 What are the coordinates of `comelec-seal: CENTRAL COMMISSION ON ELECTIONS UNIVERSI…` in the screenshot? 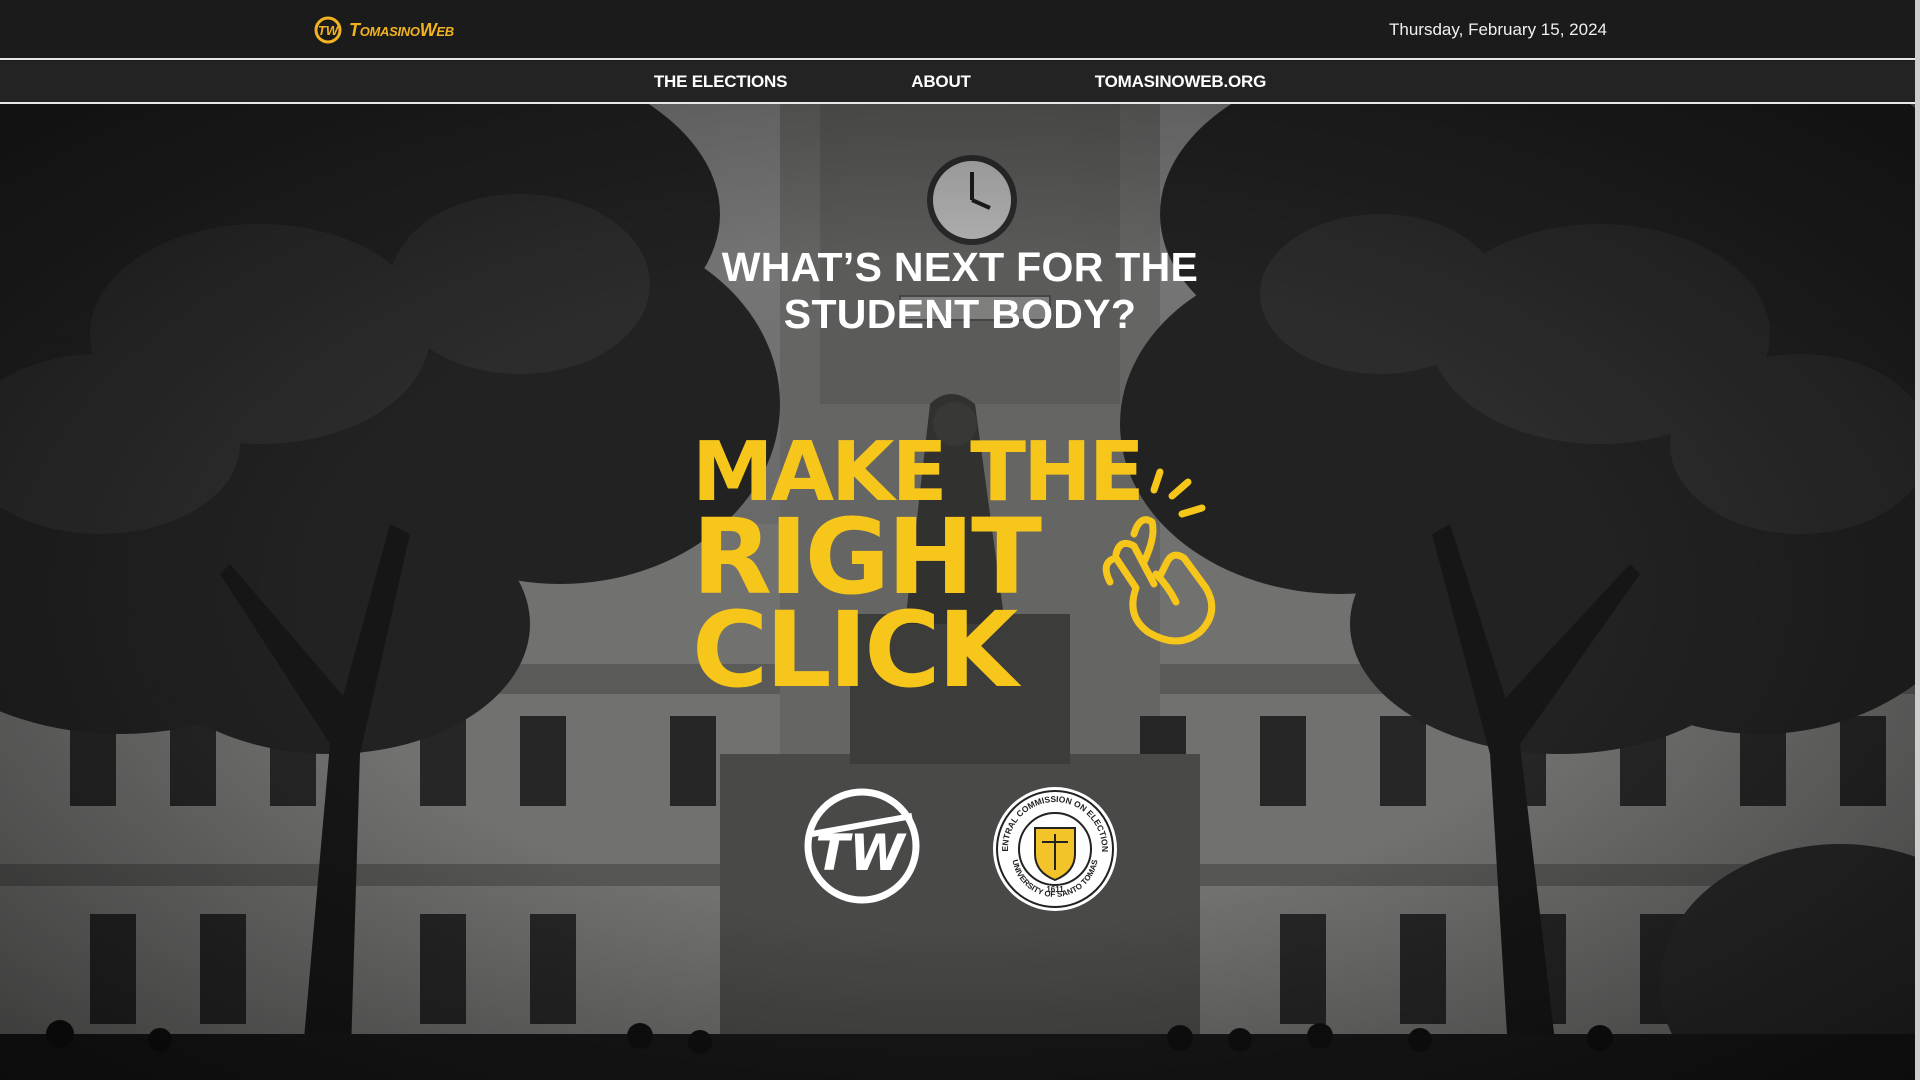 It's located at (1053, 847).